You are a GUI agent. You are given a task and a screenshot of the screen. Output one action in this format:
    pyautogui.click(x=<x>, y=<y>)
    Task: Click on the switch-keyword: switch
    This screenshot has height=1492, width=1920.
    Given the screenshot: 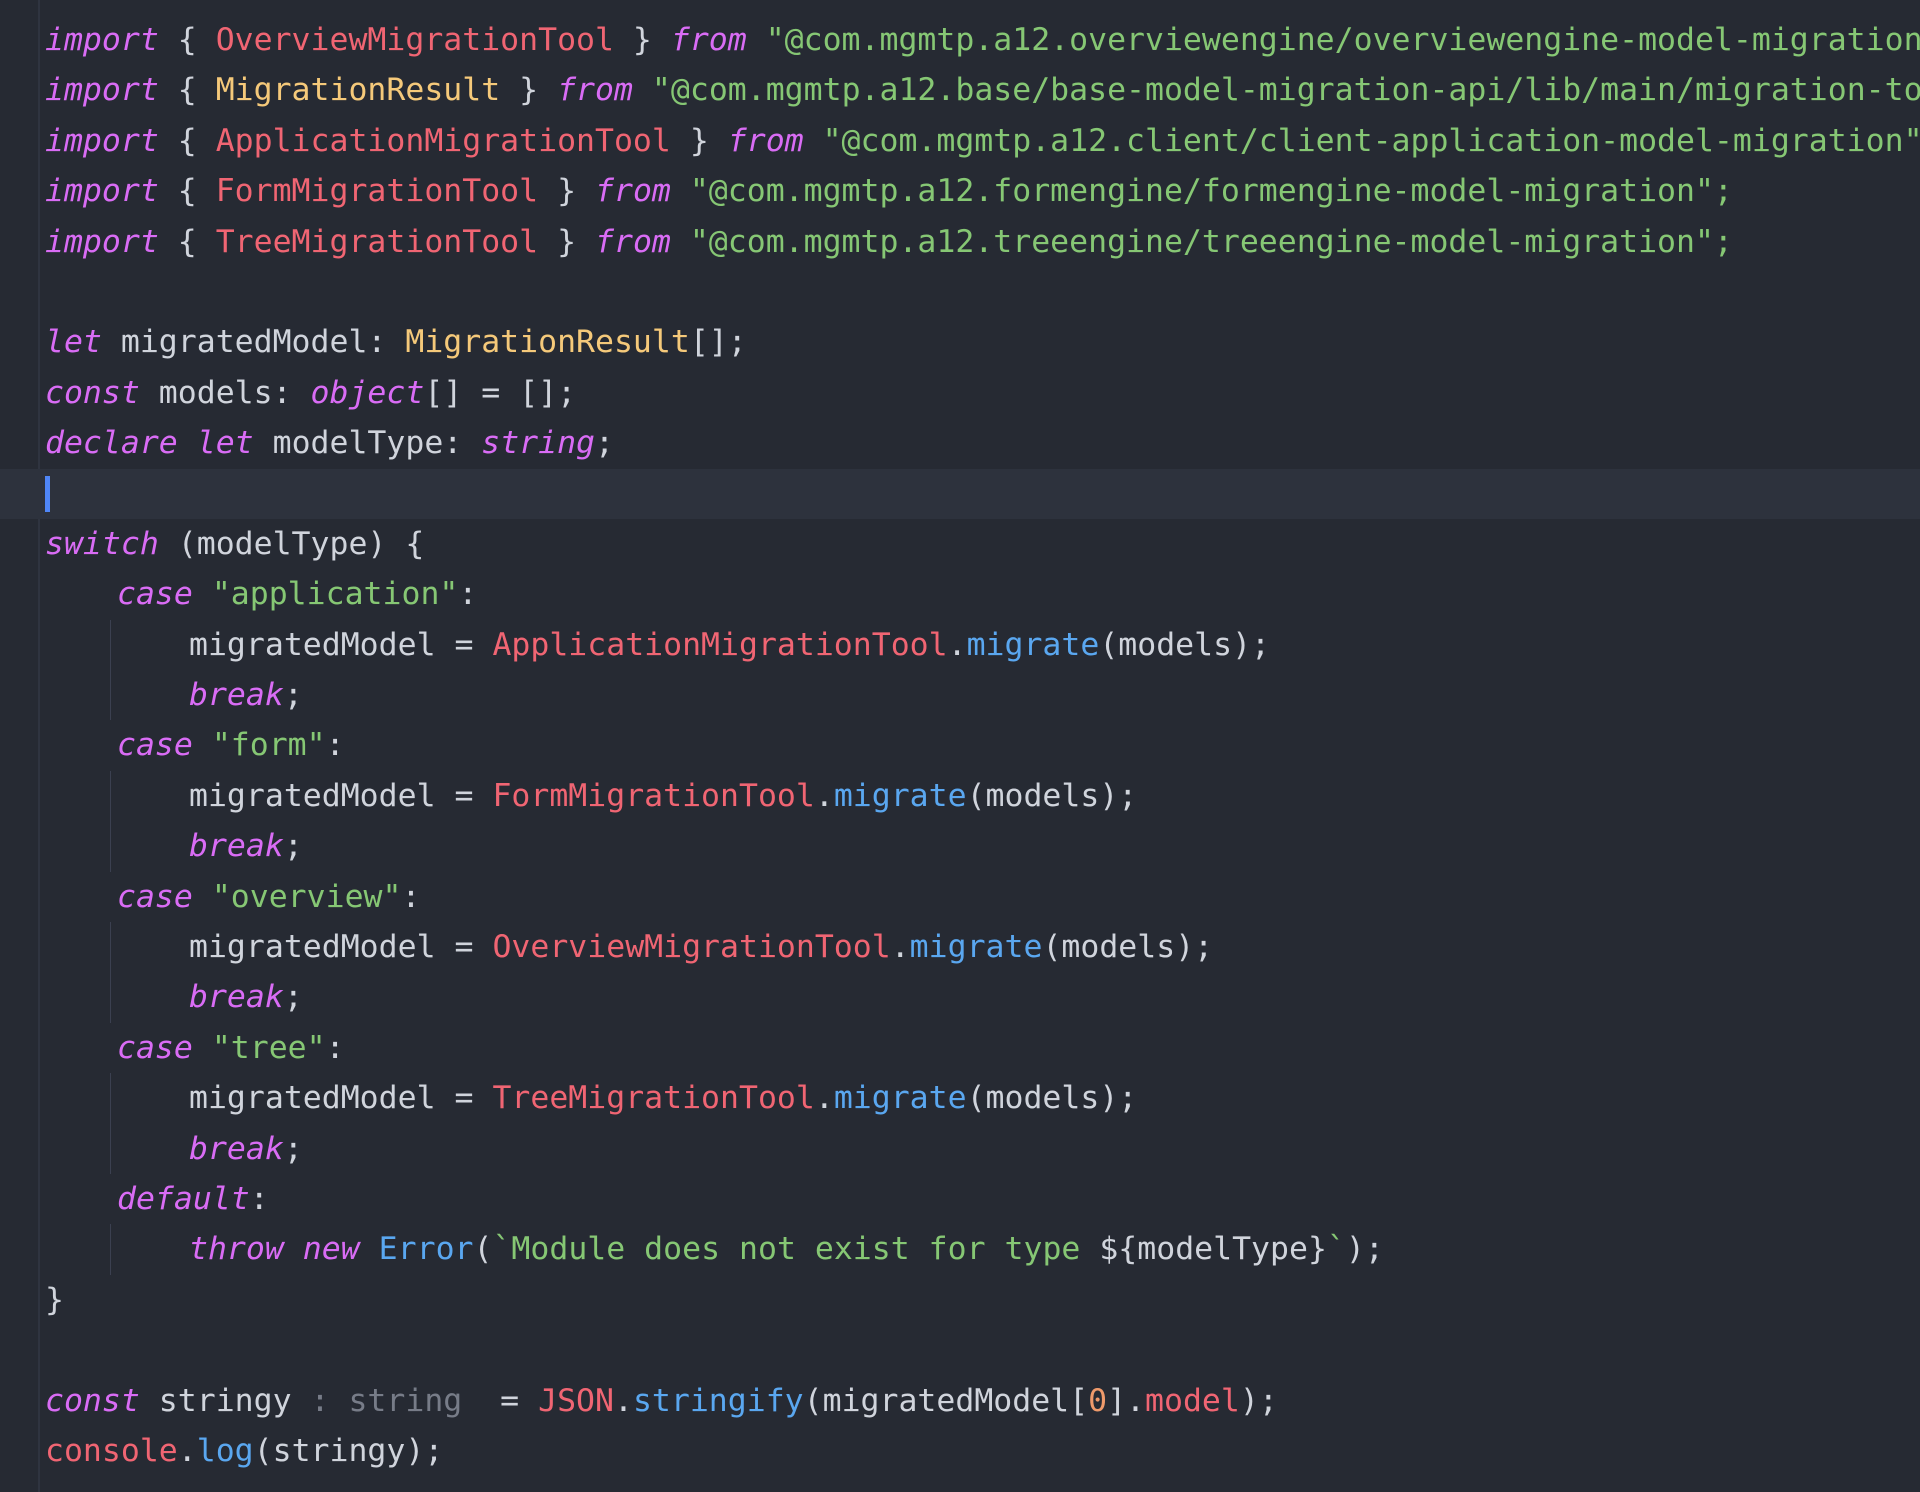 What is the action you would take?
    pyautogui.click(x=102, y=543)
    